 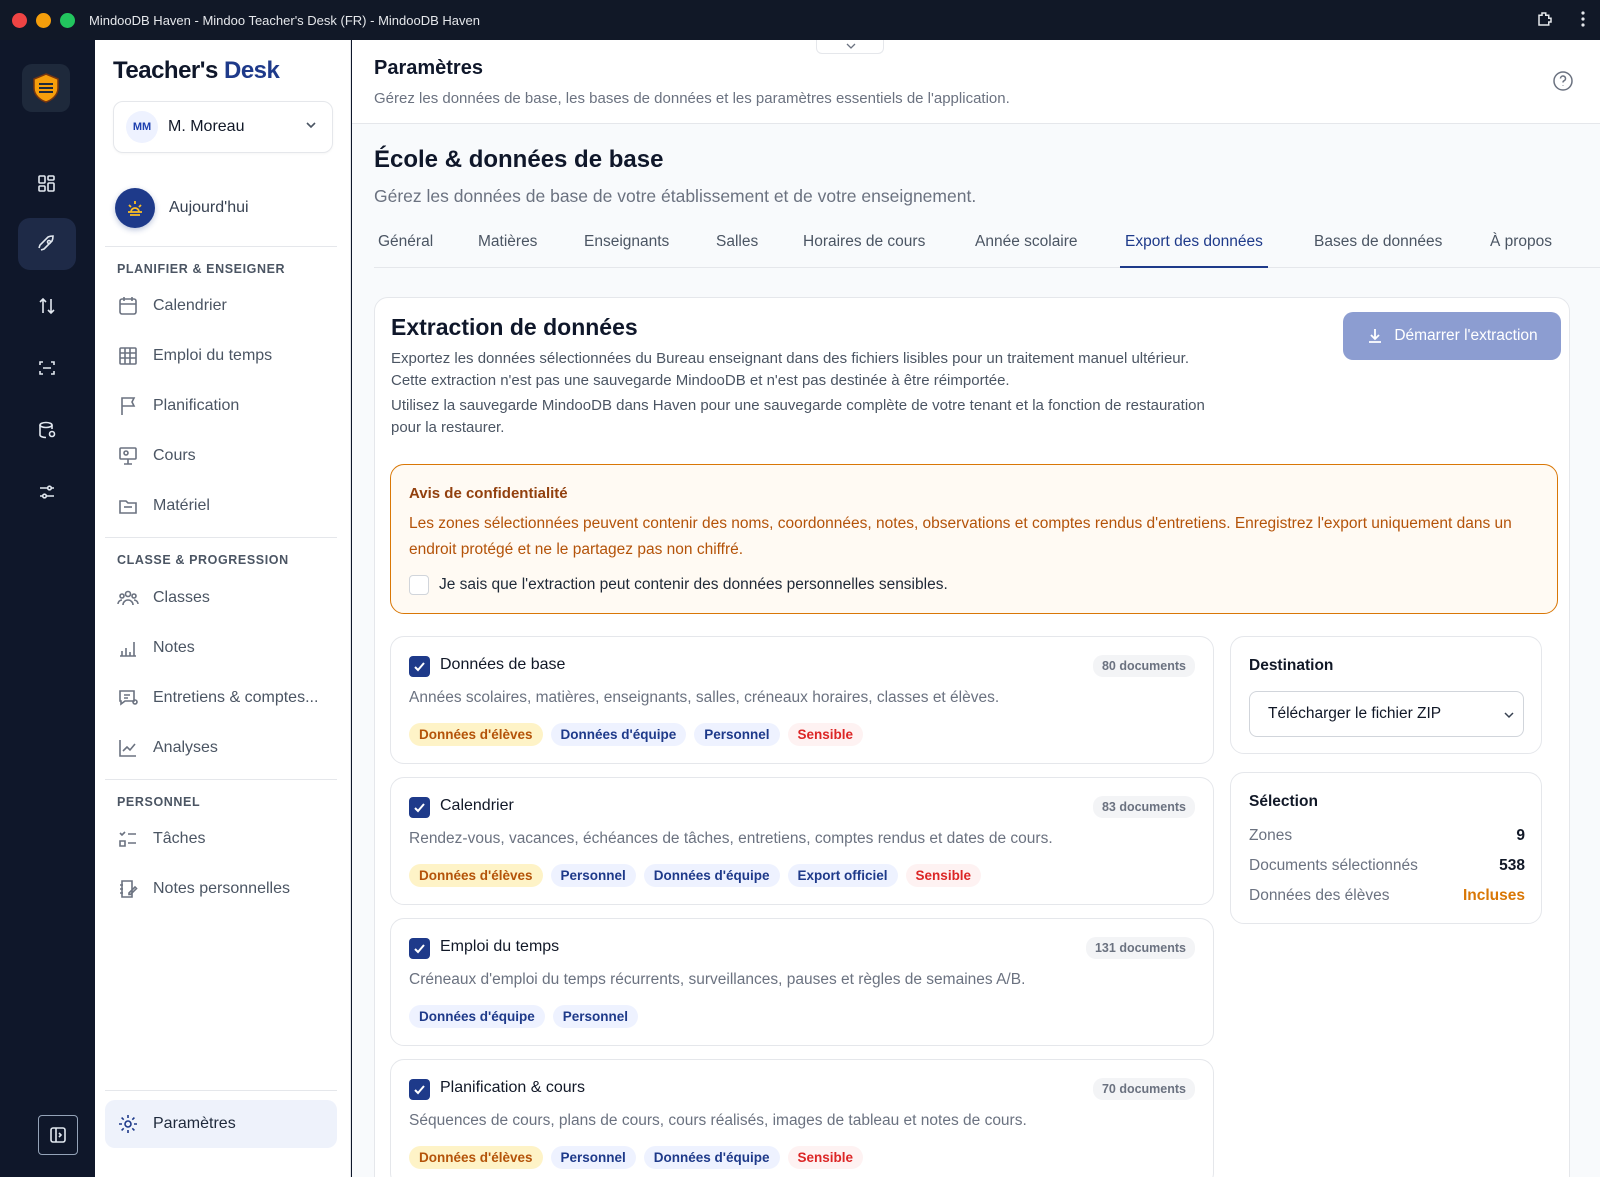 What do you see at coordinates (47, 184) in the screenshot?
I see `rail-dashboard-icon` at bounding box center [47, 184].